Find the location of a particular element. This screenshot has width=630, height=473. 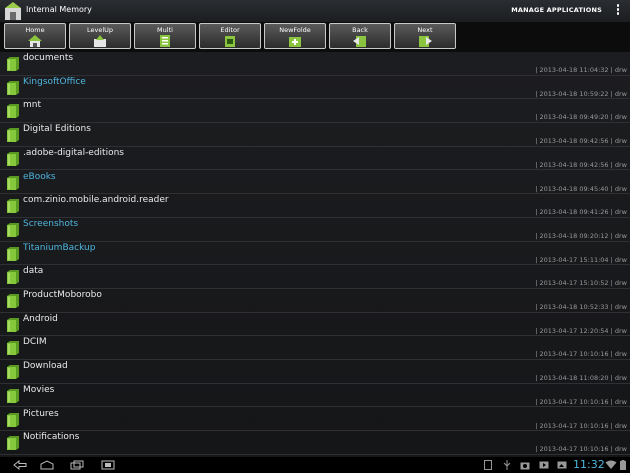

next-icon is located at coordinates (425, 41).